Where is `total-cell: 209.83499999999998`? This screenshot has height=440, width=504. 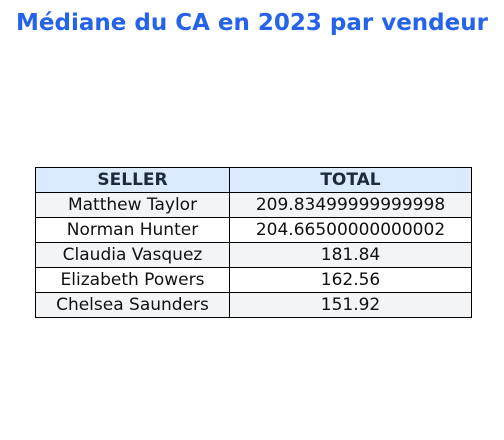 total-cell: 209.83499999999998 is located at coordinates (350, 205).